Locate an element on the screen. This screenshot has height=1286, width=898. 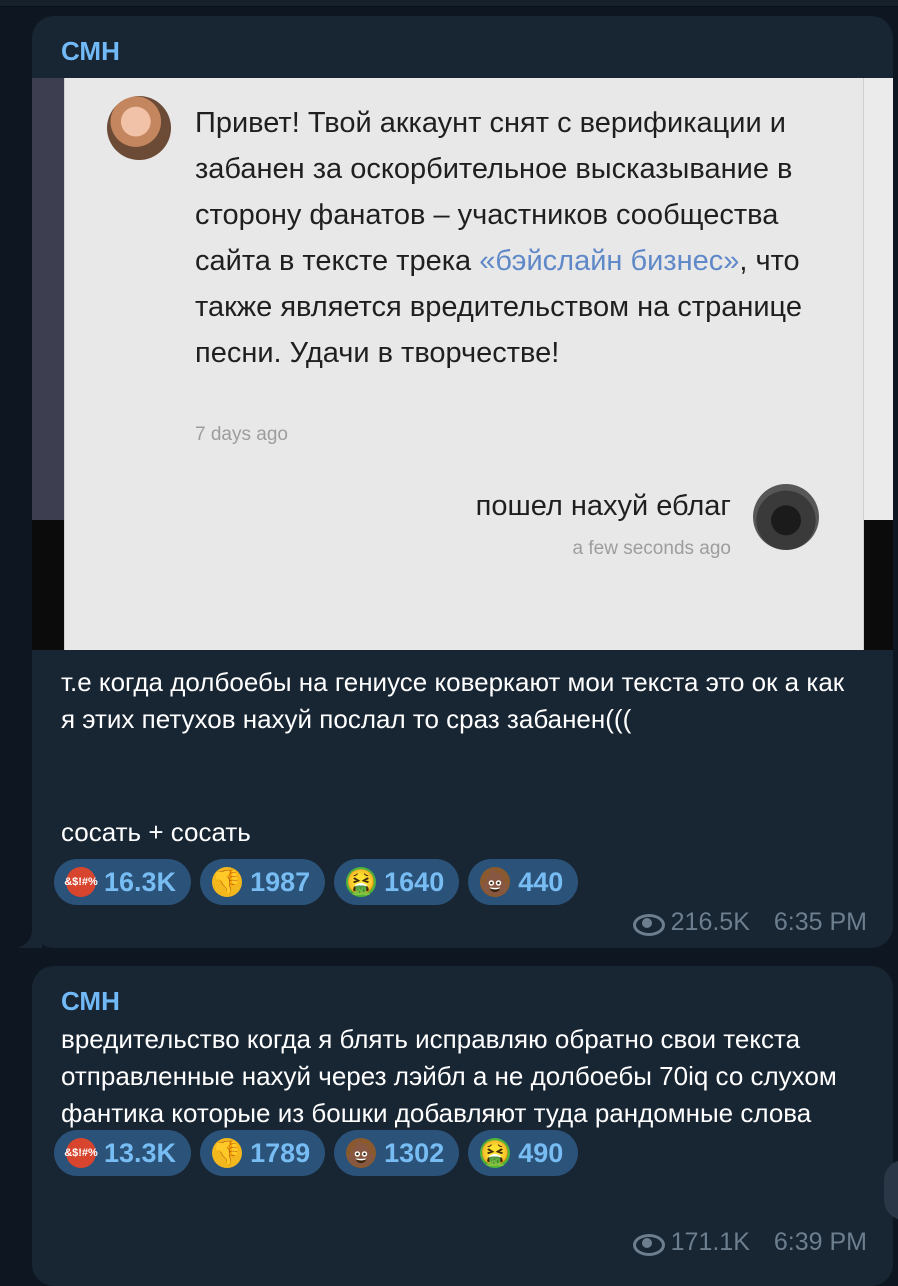
reaction-angry: &$!#% 13.3K is located at coordinates (123, 1153).